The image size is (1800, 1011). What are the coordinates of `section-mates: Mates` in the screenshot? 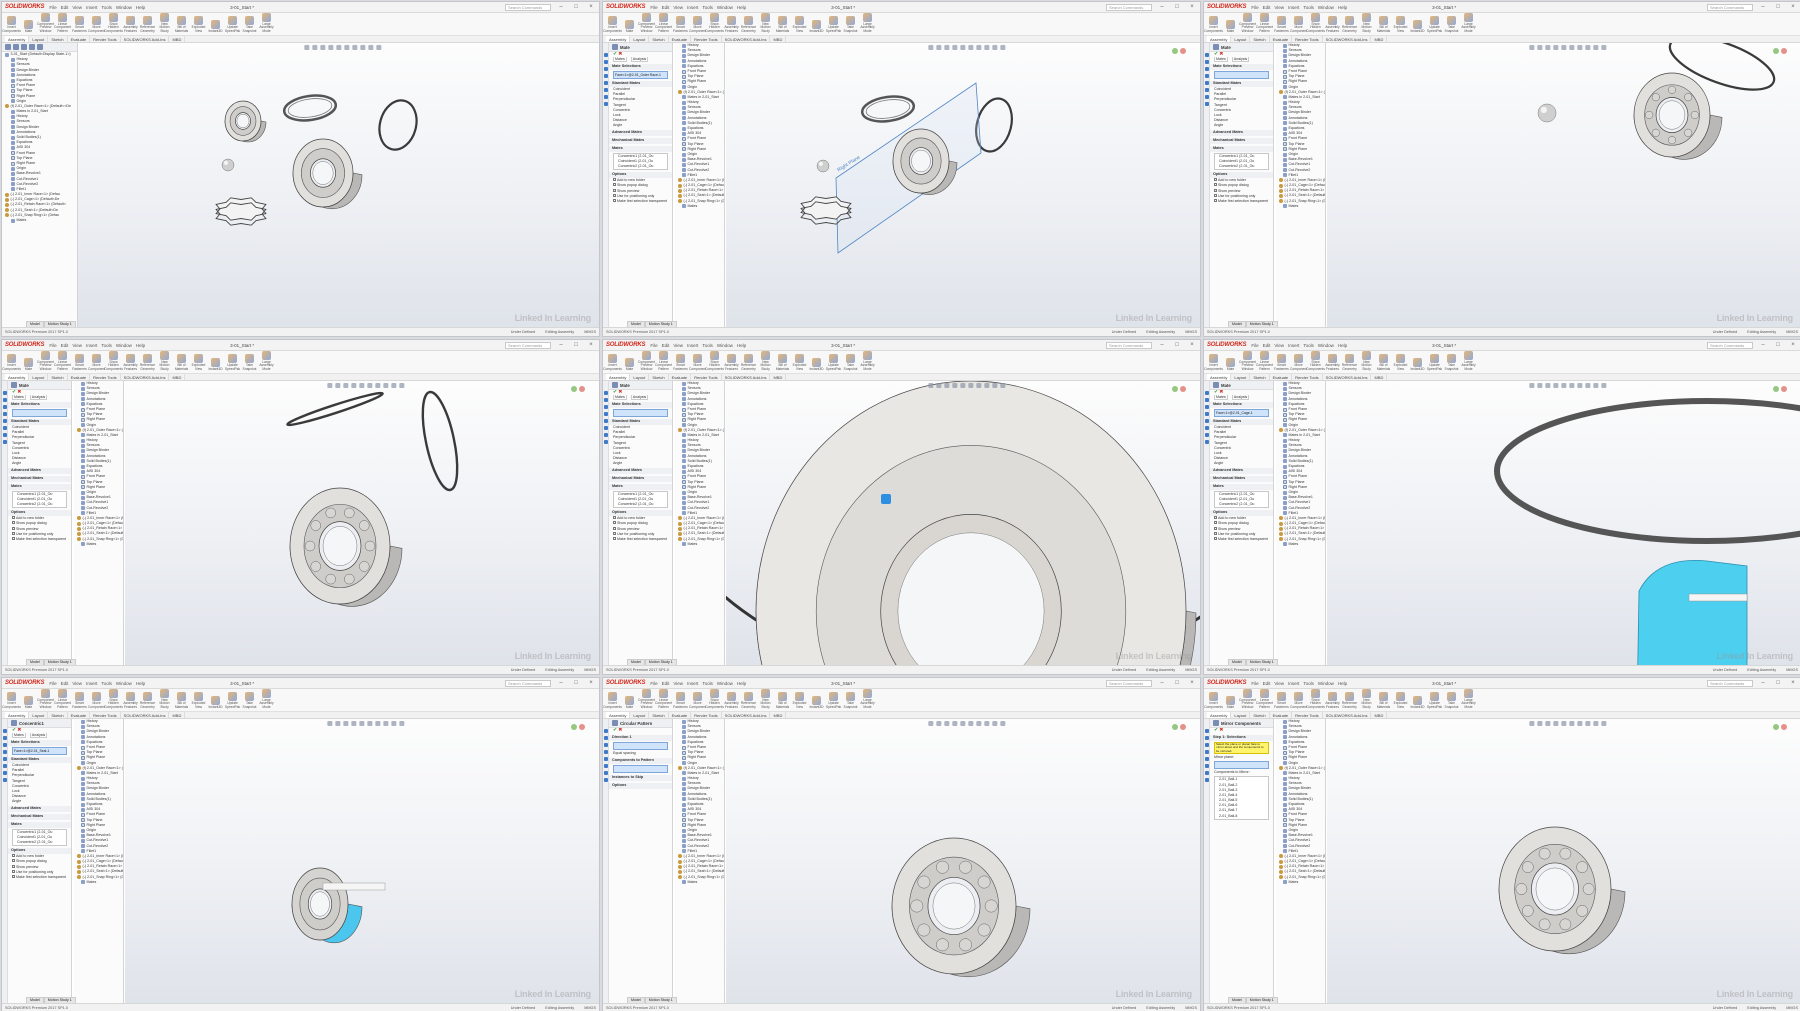 It's located at (640, 149).